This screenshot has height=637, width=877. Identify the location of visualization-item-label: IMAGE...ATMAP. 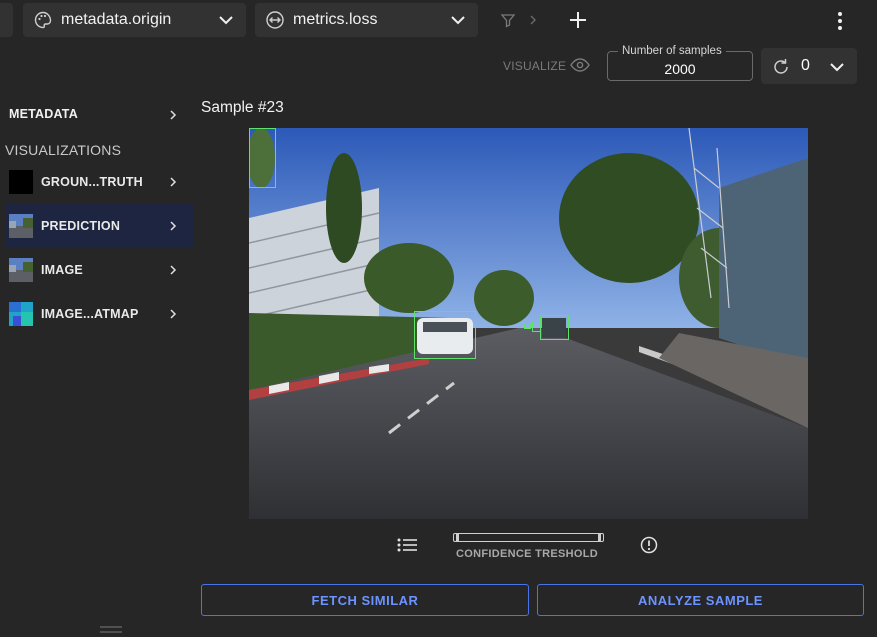
(90, 314).